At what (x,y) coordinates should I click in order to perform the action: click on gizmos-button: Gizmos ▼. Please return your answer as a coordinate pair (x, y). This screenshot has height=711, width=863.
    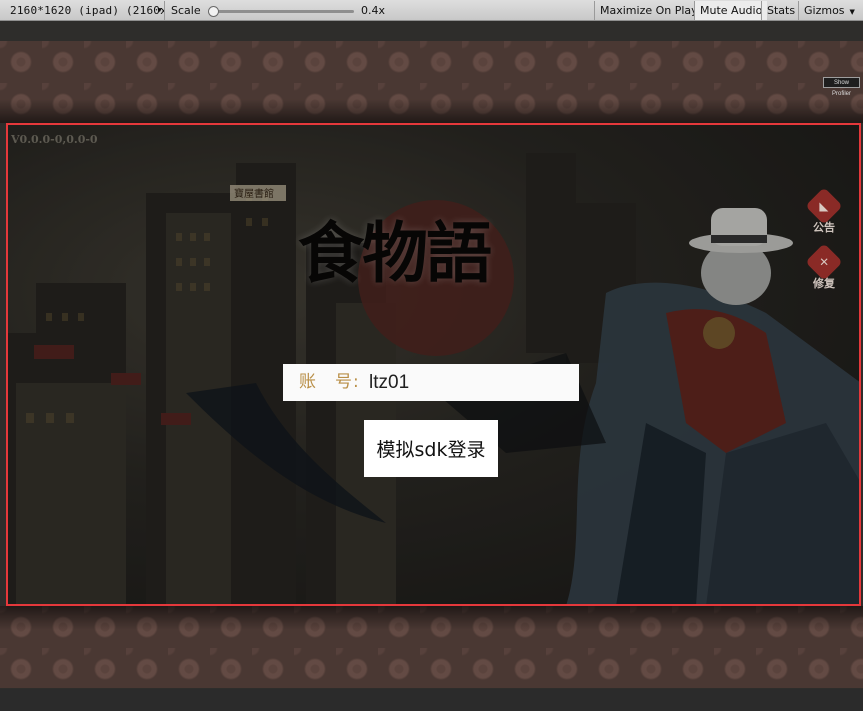
    Looking at the image, I should click on (829, 10).